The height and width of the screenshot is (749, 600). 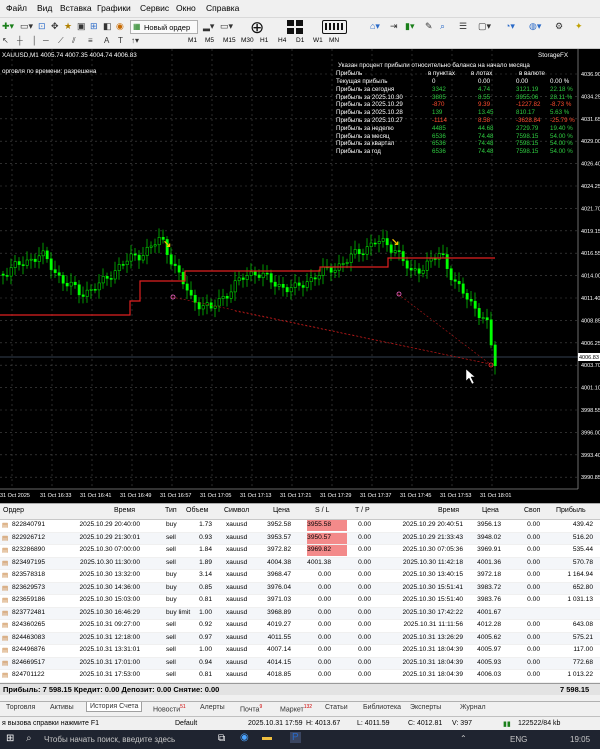 What do you see at coordinates (322, 510) in the screenshot?
I see `col-sl: S / L` at bounding box center [322, 510].